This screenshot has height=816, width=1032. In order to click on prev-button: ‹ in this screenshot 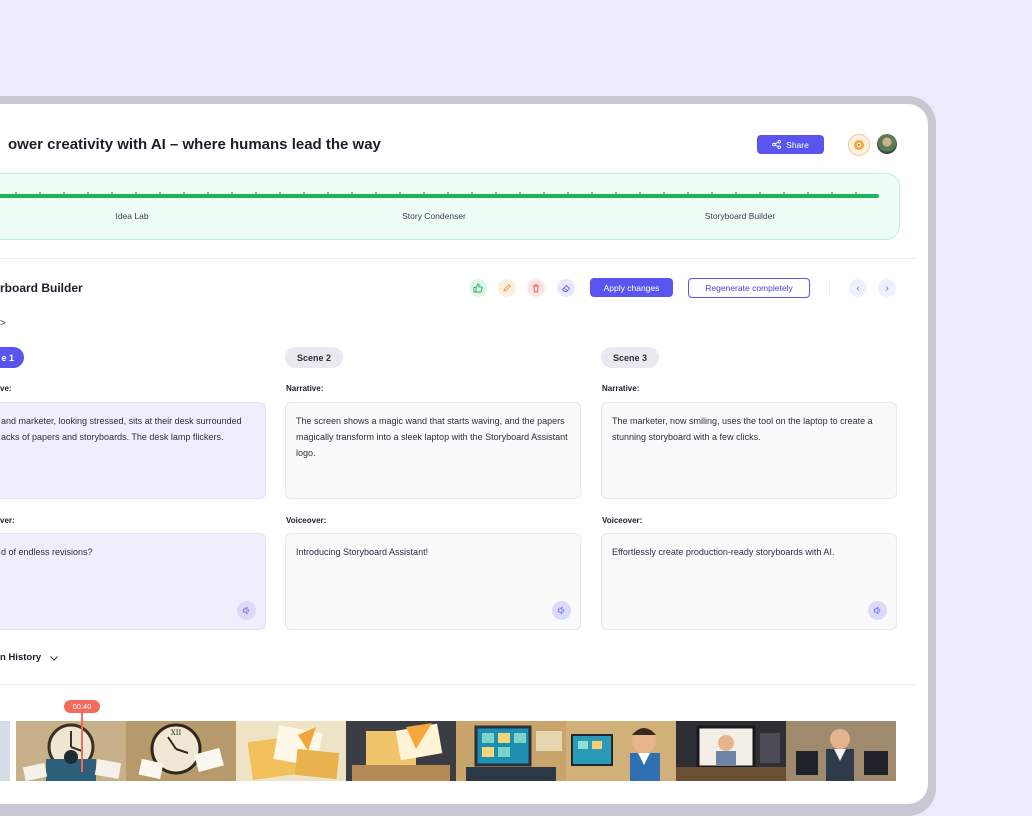, I will do `click(858, 288)`.